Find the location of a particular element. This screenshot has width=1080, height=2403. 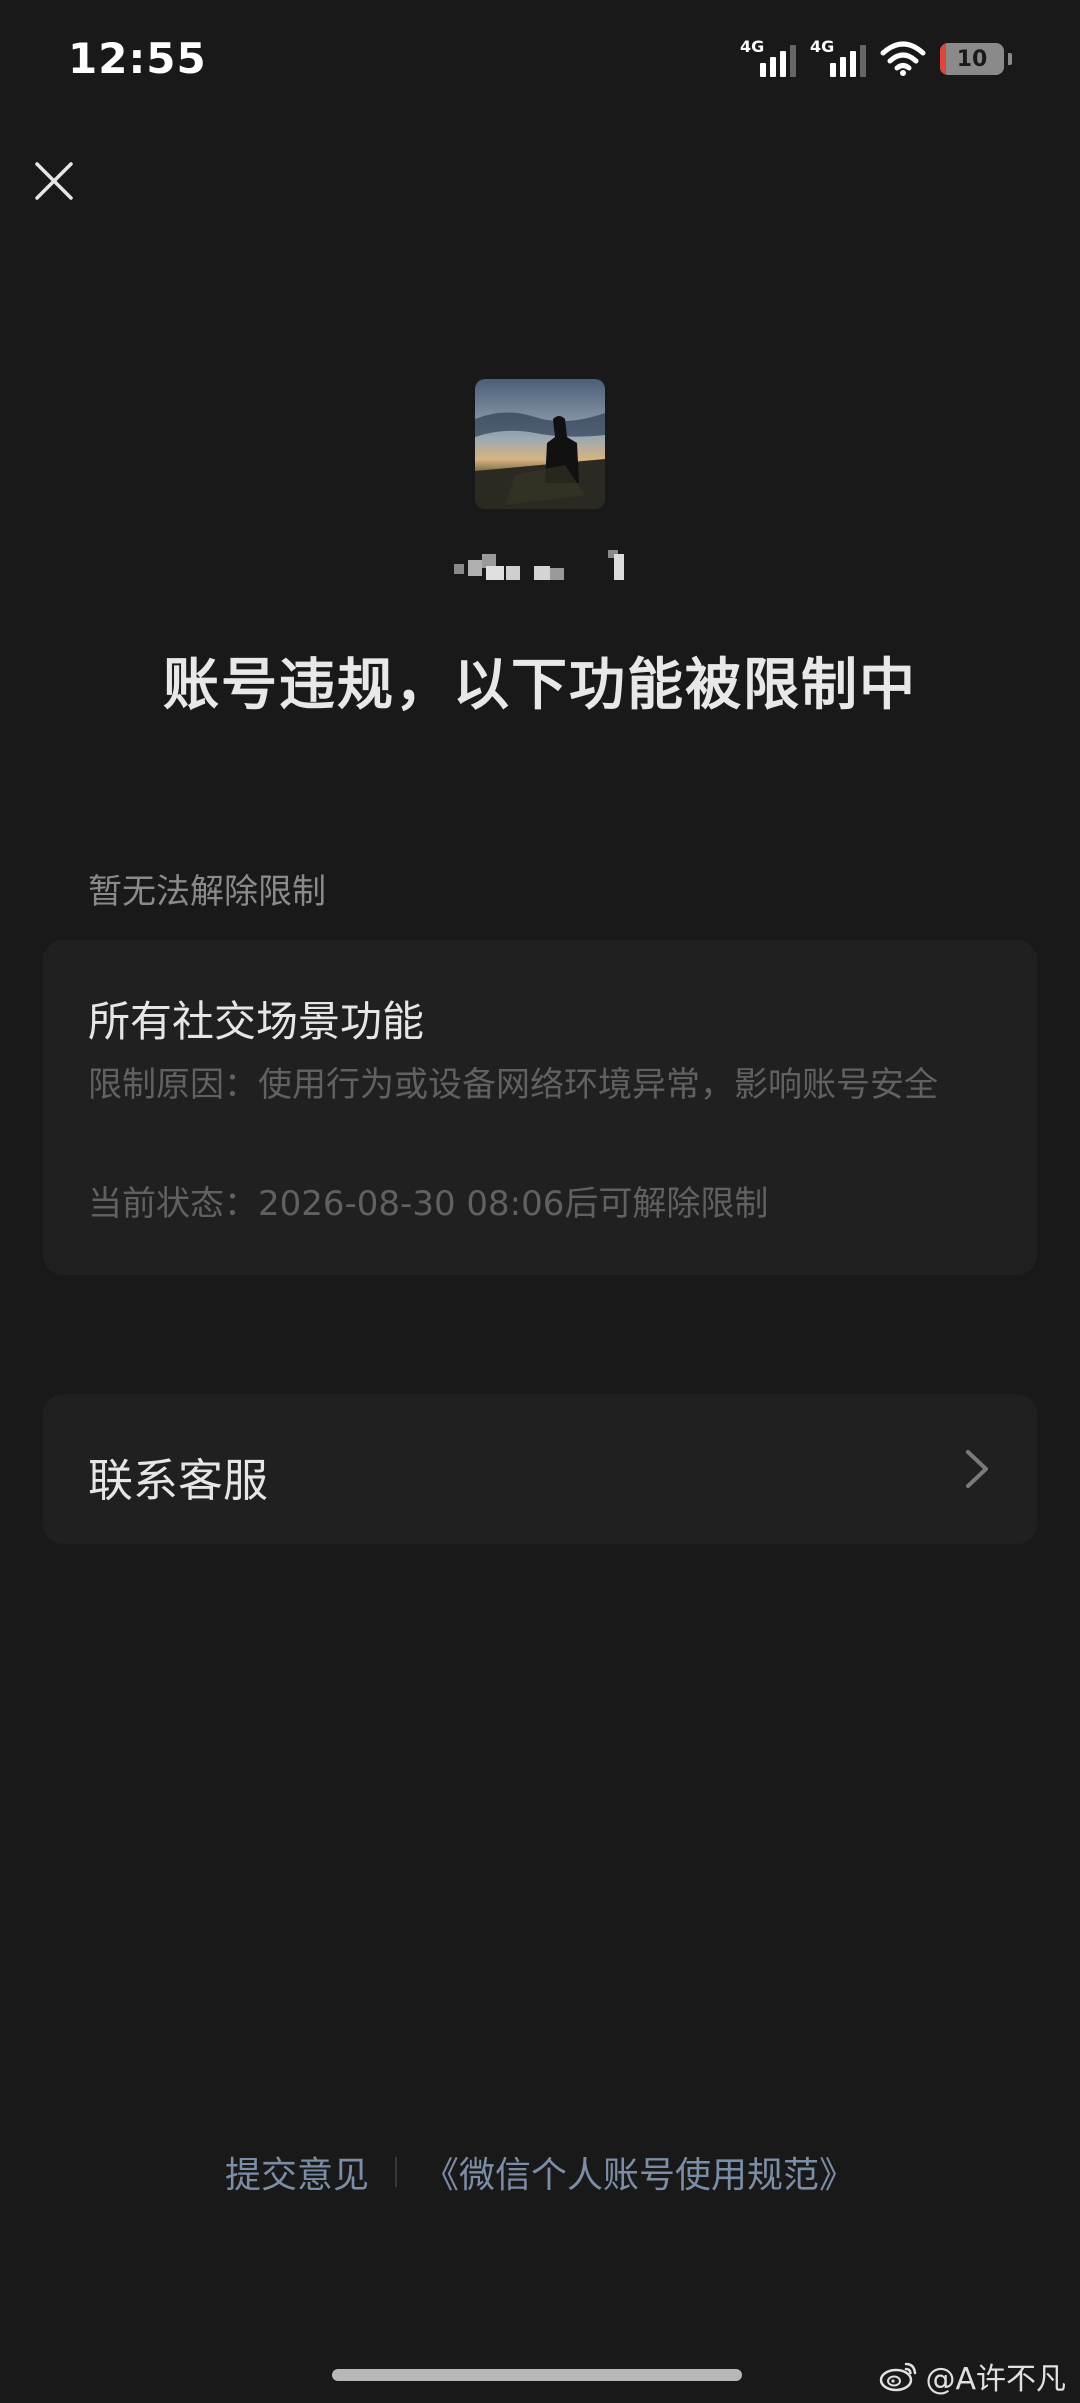

status-icons: 4G 4G 10 is located at coordinates (876, 58).